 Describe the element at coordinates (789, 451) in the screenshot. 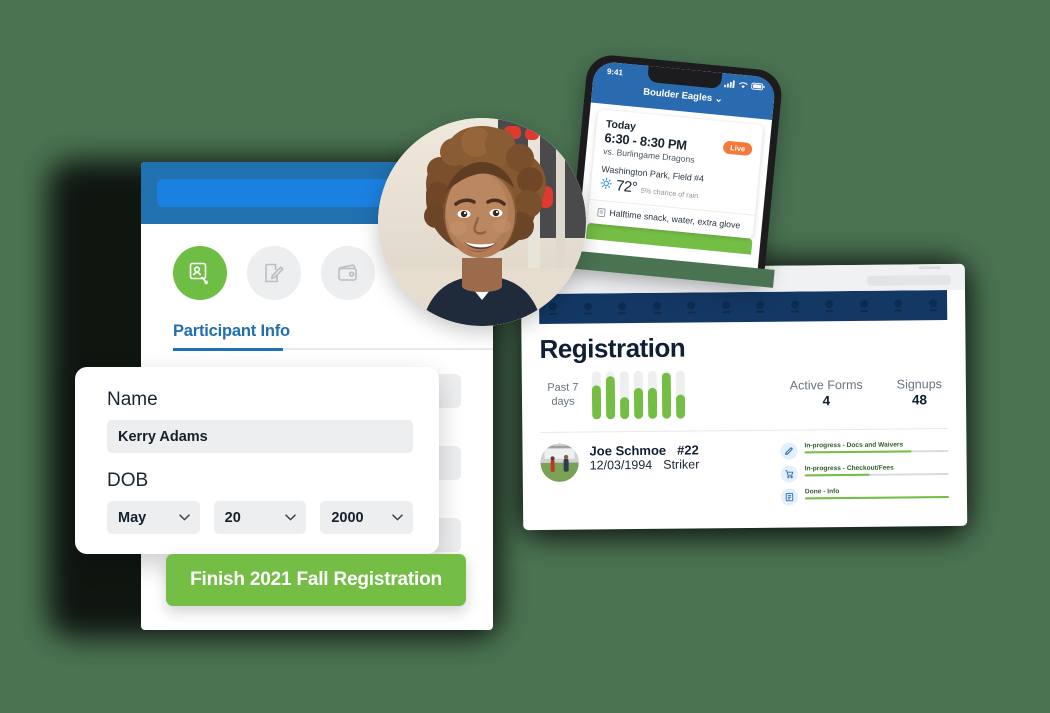

I see `pencil-icon` at that location.